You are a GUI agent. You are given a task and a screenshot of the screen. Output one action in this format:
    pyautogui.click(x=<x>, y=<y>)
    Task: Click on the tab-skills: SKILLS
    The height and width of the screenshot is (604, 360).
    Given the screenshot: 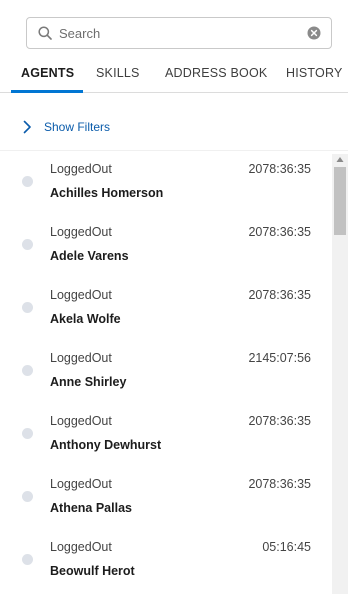 What is the action you would take?
    pyautogui.click(x=118, y=73)
    